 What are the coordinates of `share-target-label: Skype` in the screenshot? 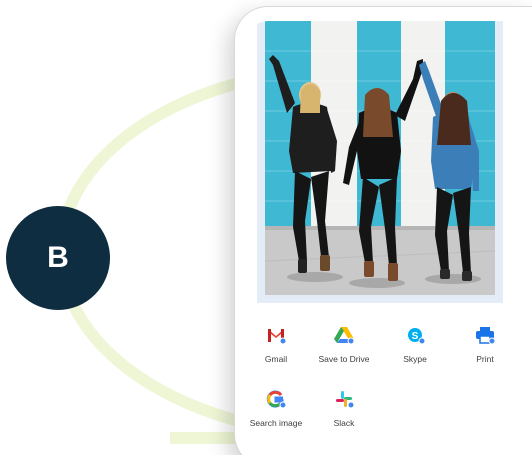 It's located at (415, 359).